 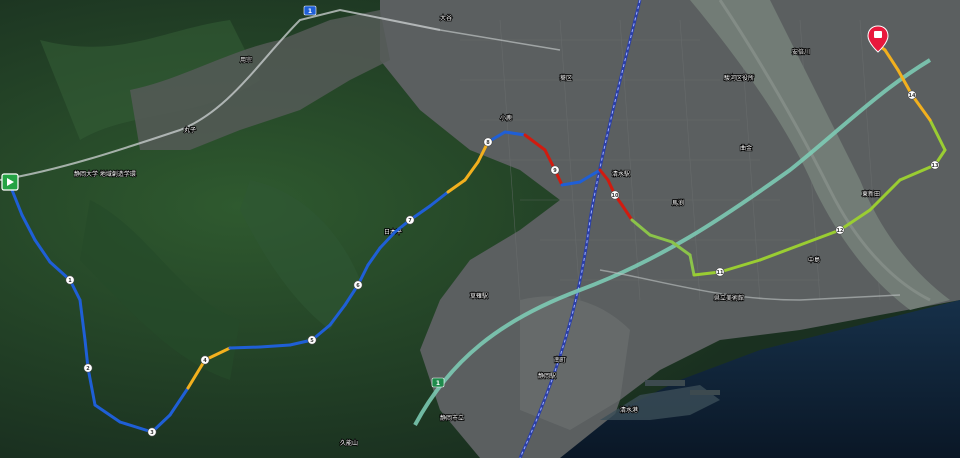 I want to click on km-marker-label: 3, so click(x=152, y=433).